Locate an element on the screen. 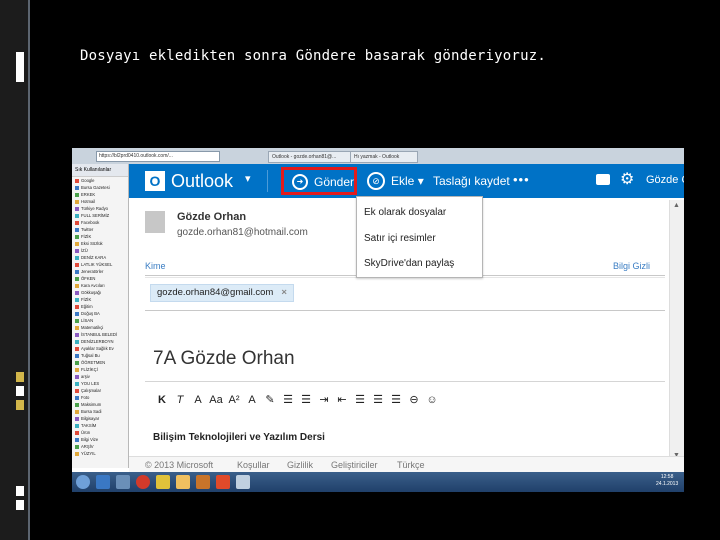 The height and width of the screenshot is (540, 720). favorite-item: Hotmail is located at coordinates (100, 201).